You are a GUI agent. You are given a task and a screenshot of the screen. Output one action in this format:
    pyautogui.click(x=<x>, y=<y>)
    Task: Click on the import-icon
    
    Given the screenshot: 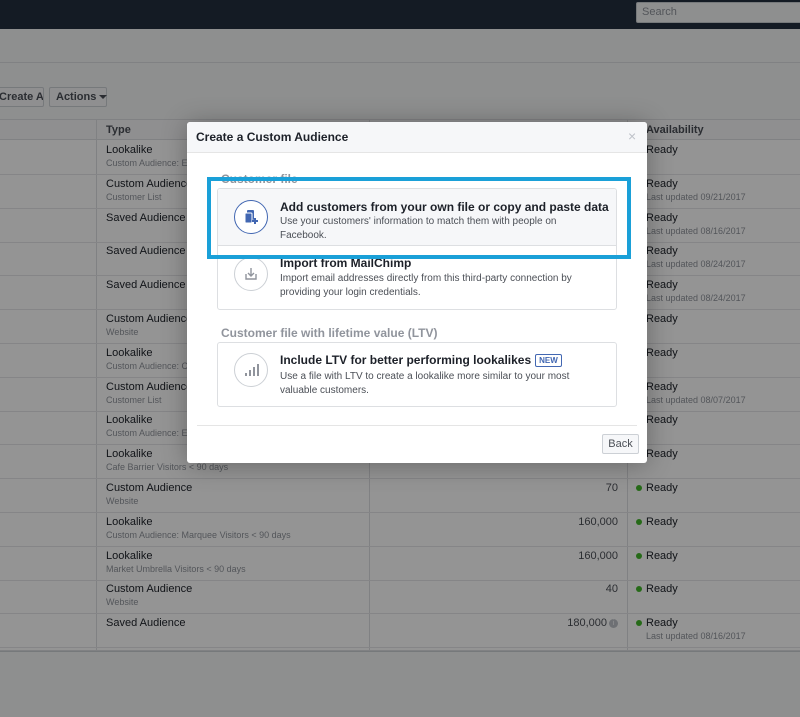 What is the action you would take?
    pyautogui.click(x=251, y=274)
    